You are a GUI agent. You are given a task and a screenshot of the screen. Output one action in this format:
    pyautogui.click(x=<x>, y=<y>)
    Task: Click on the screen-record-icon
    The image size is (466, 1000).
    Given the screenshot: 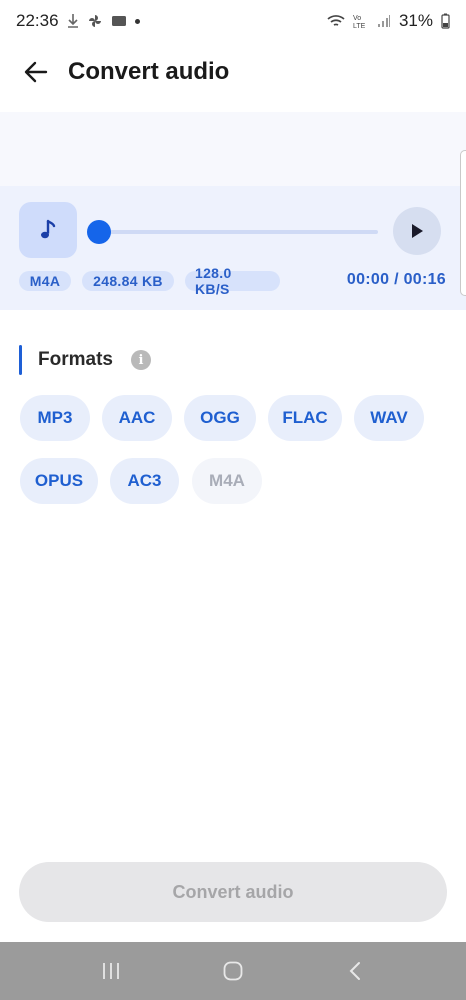 What is the action you would take?
    pyautogui.click(x=118, y=21)
    